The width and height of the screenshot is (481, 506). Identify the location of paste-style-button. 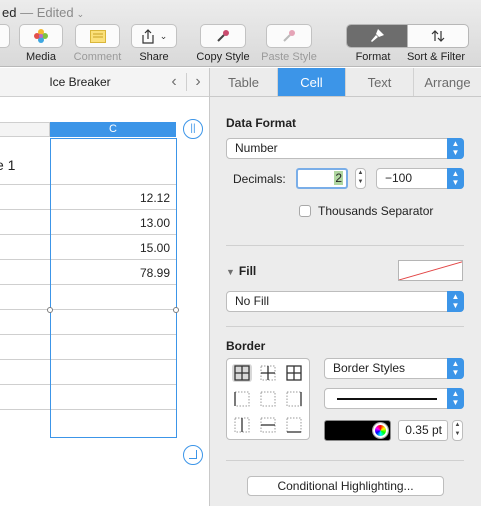
(289, 36).